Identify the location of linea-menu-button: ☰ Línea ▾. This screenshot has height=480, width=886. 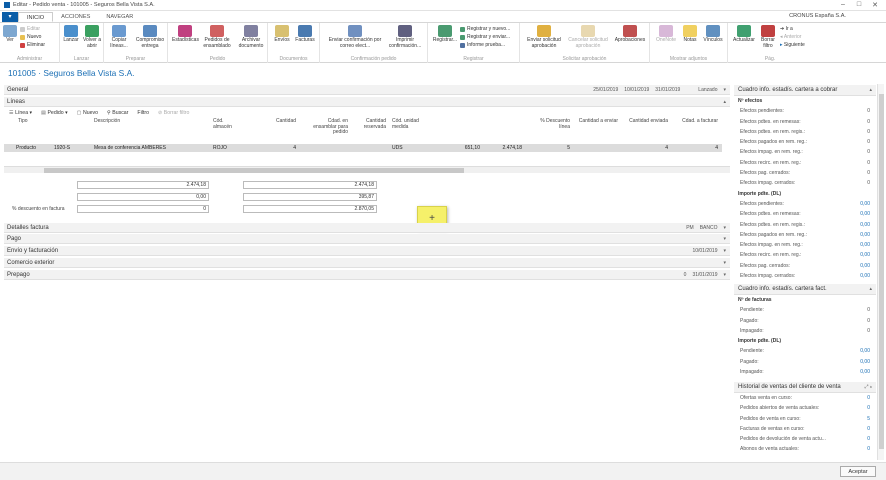
(20, 113).